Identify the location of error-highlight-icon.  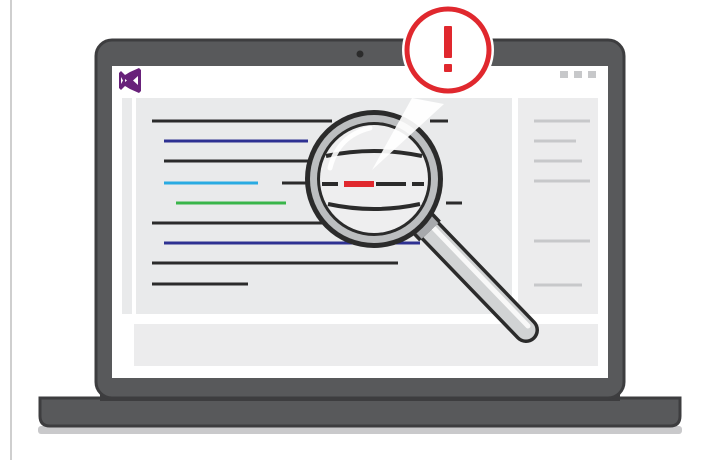
(359, 184).